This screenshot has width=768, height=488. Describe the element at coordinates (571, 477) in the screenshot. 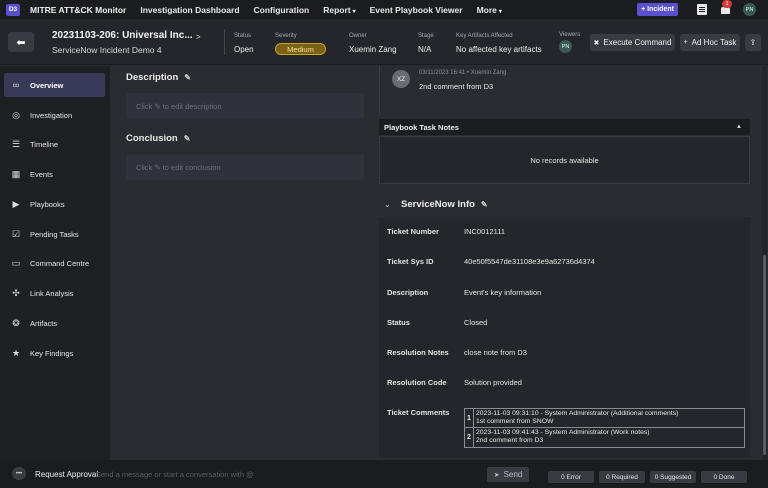

I see `error-count-badge: 0 Error` at that location.